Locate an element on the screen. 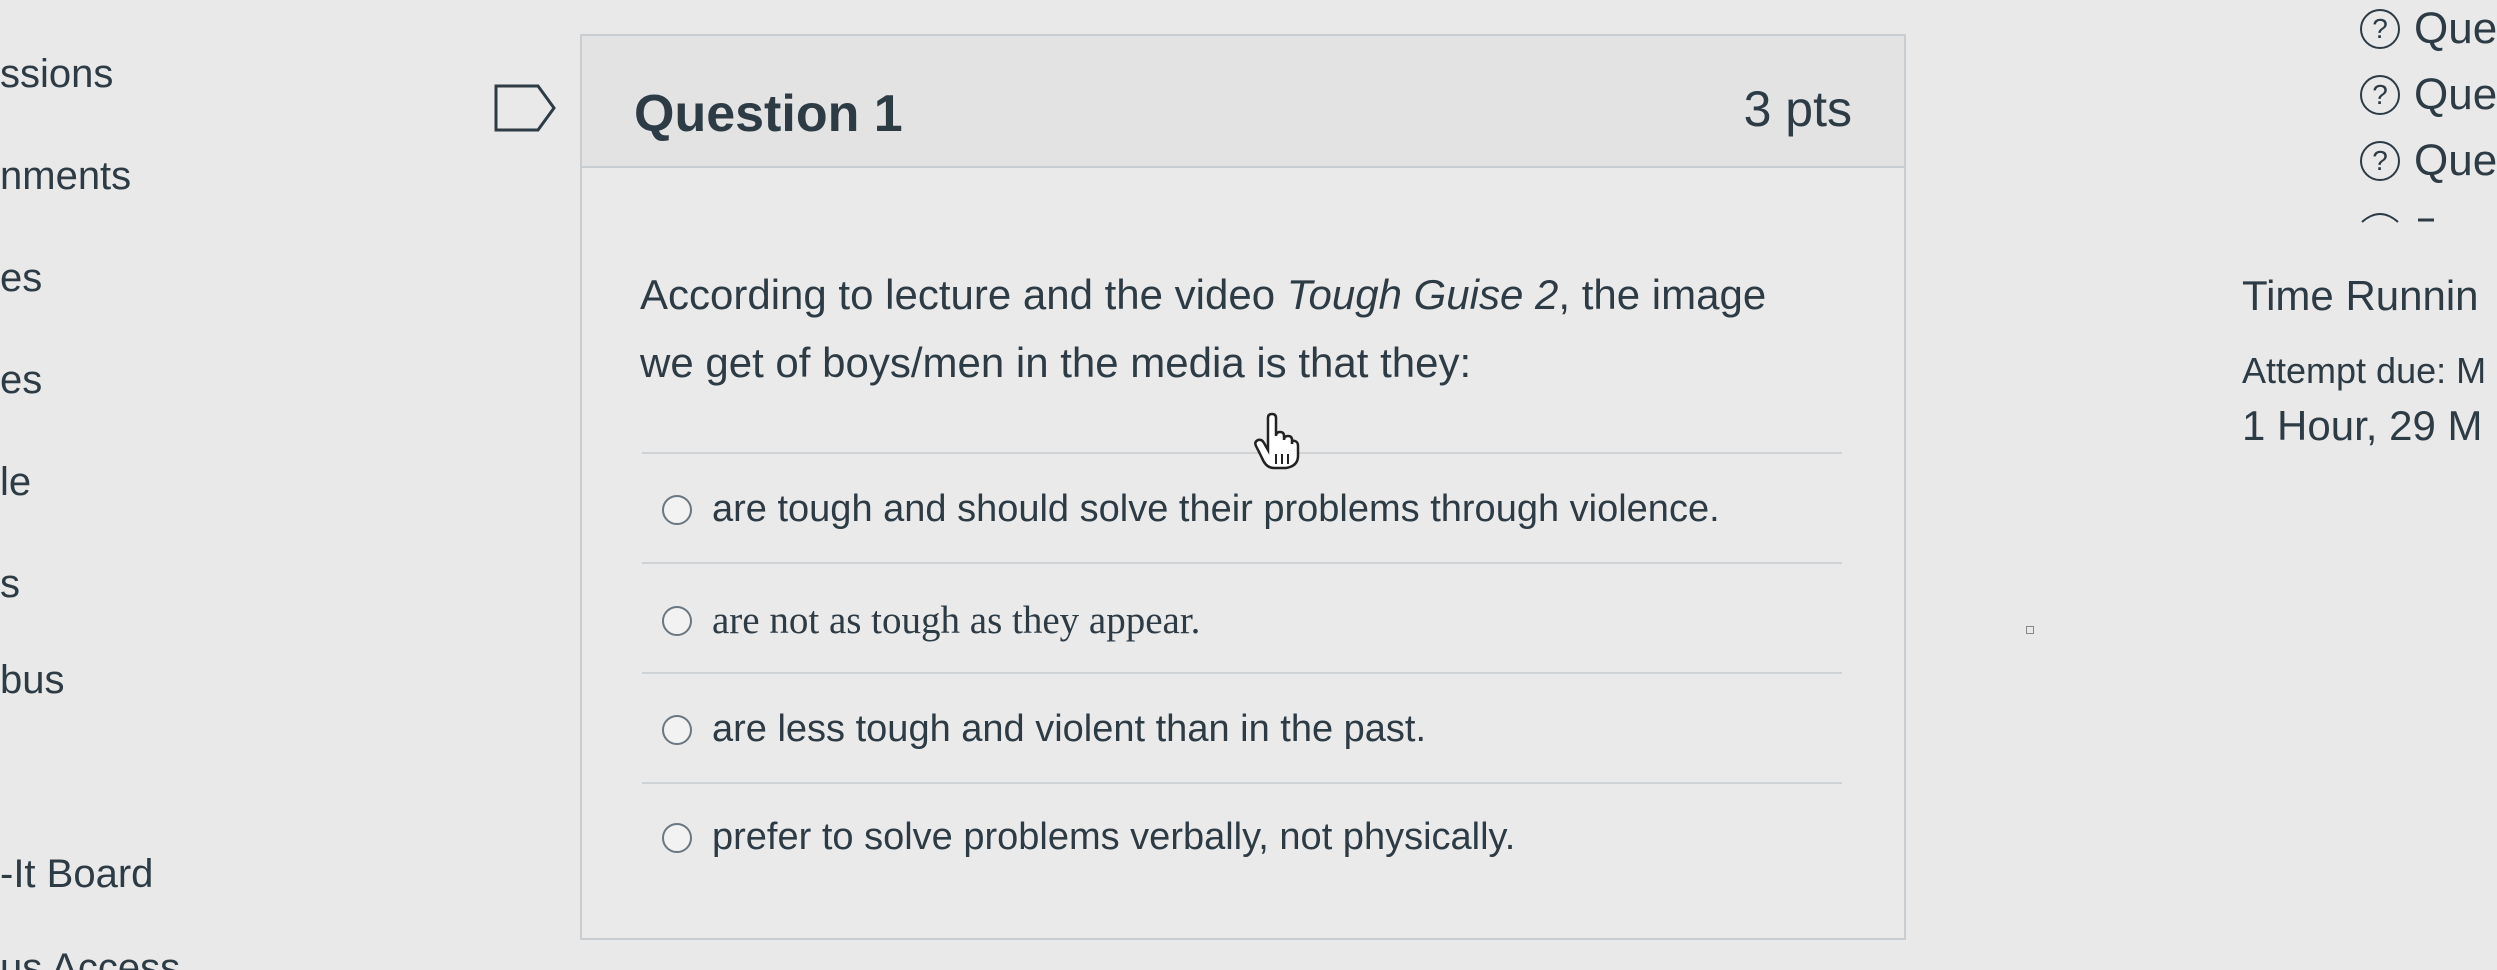  nav-item-assignments: nments is located at coordinates (65, 176).